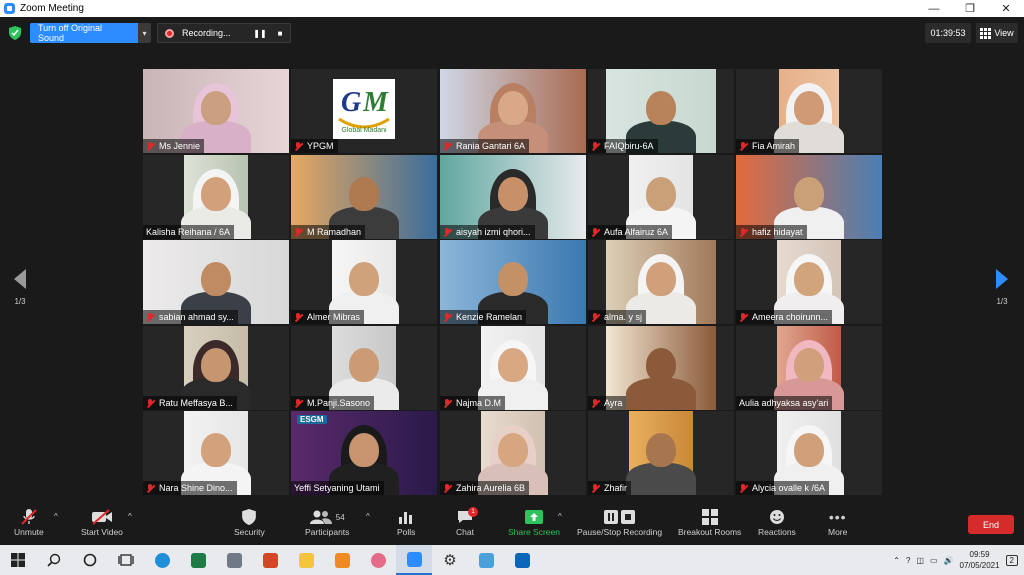  Describe the element at coordinates (955, 560) in the screenshot. I see `system-tray: ⌃ ? ◫ ▭ 🔊 09:59 07/05/2021 2` at that location.